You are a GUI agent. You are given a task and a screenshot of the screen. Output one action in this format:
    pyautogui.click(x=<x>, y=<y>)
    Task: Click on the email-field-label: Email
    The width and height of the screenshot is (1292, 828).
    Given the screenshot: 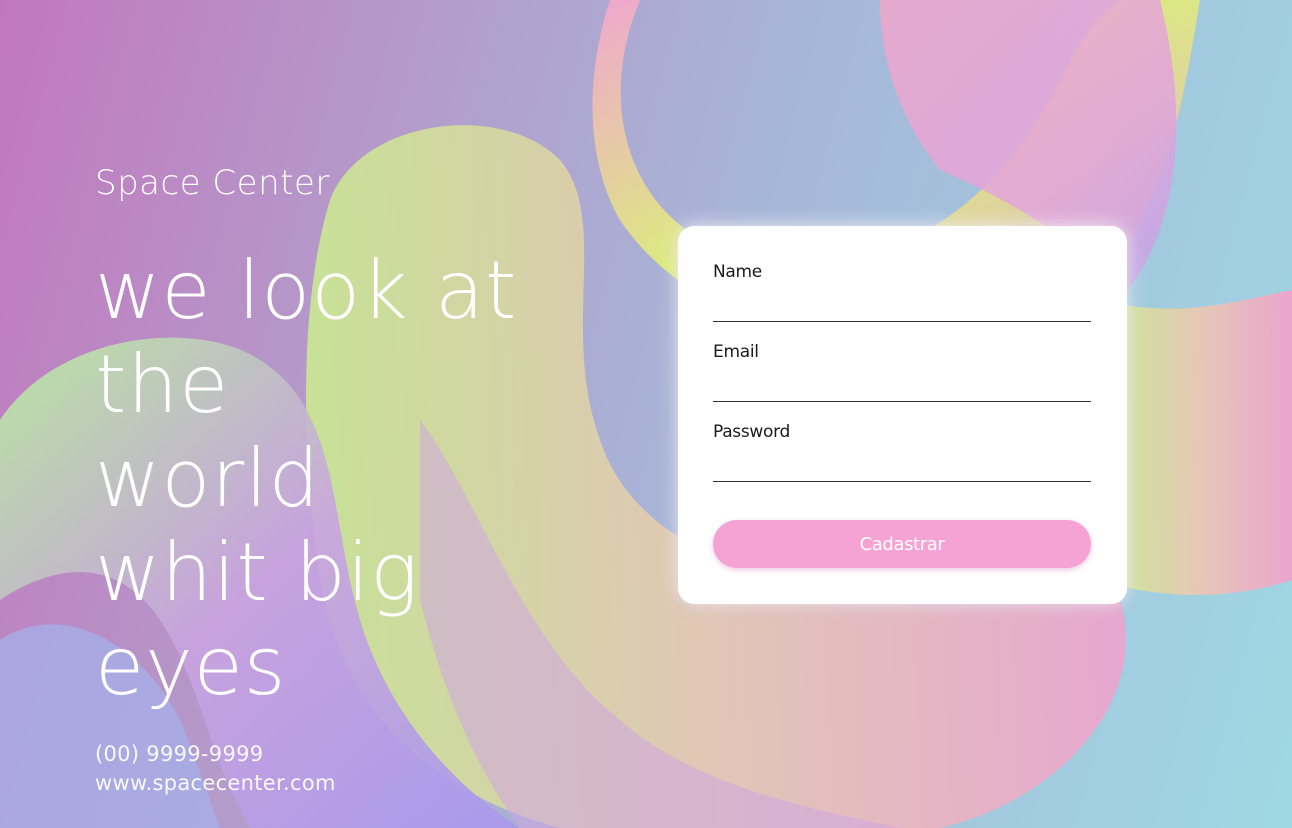 What is the action you would take?
    pyautogui.click(x=736, y=352)
    